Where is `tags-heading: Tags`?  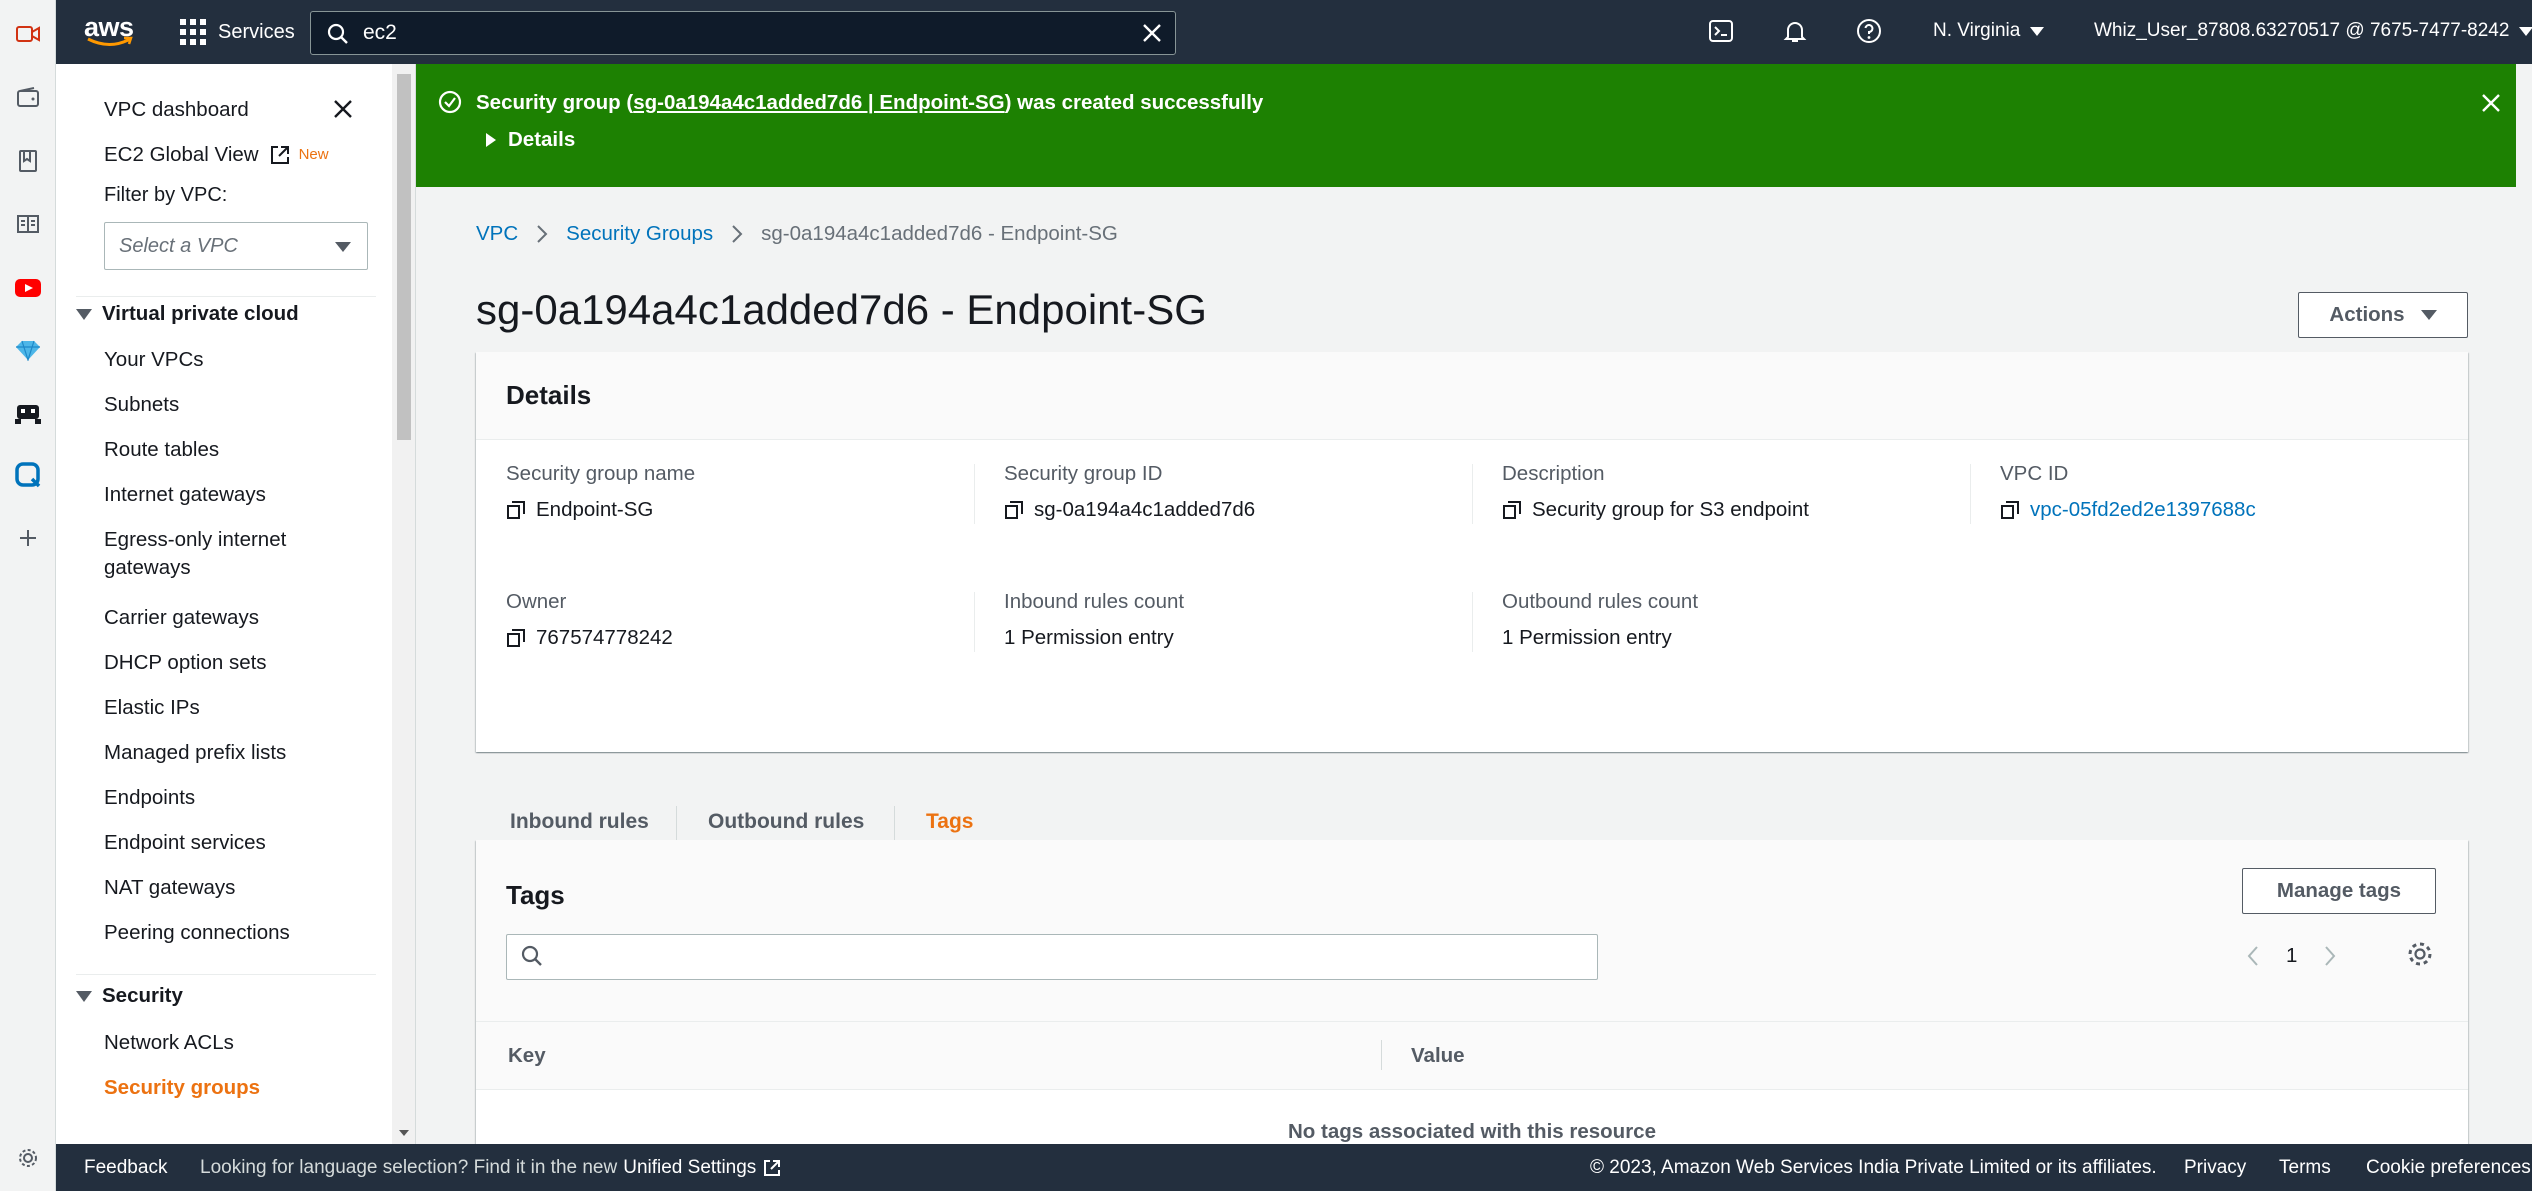
tags-heading: Tags is located at coordinates (535, 895).